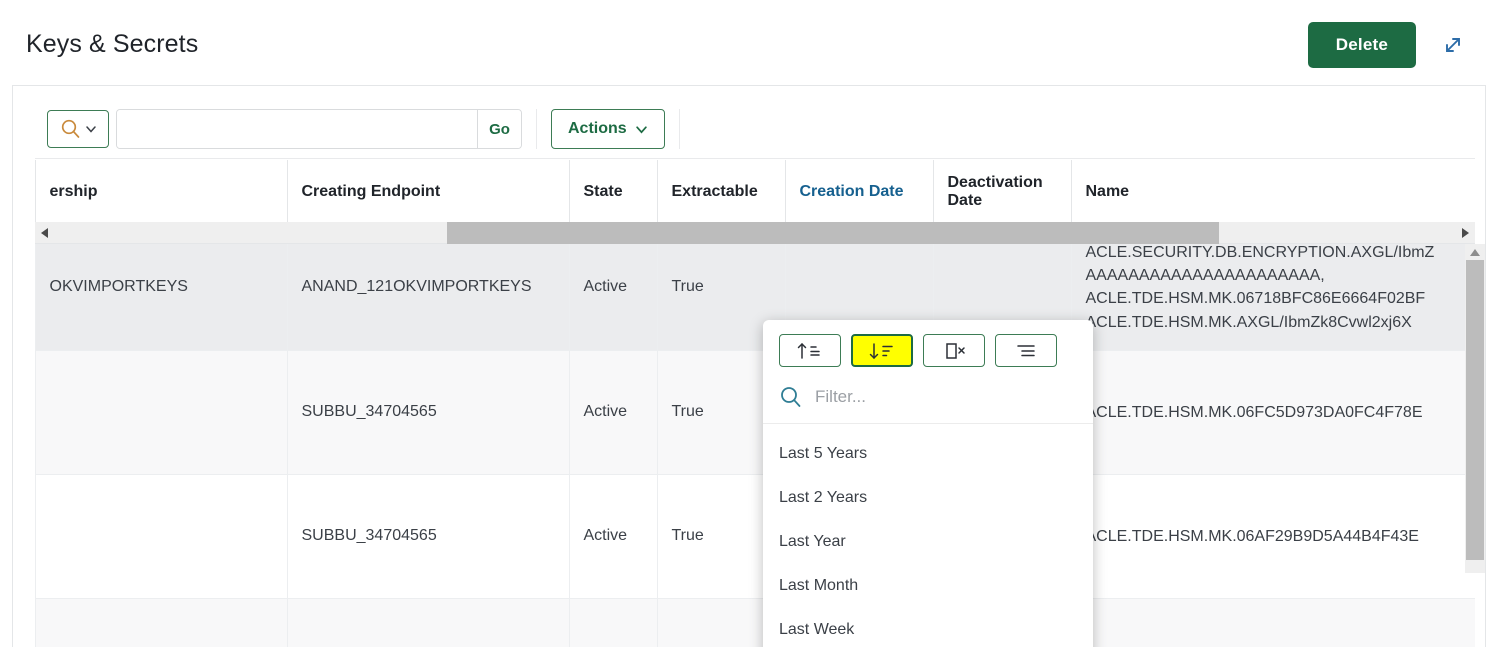  I want to click on hscroll-thumb, so click(833, 232).